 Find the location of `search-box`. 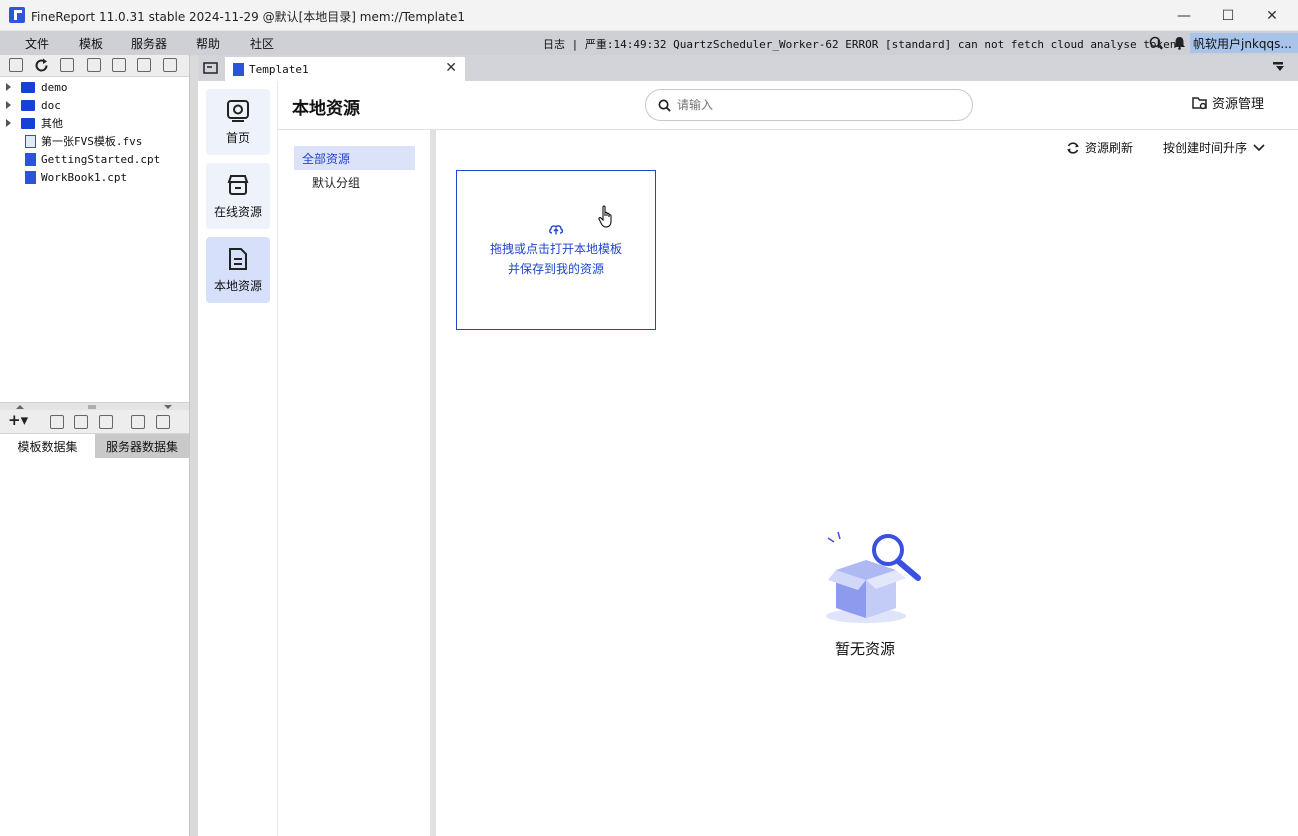

search-box is located at coordinates (809, 105).